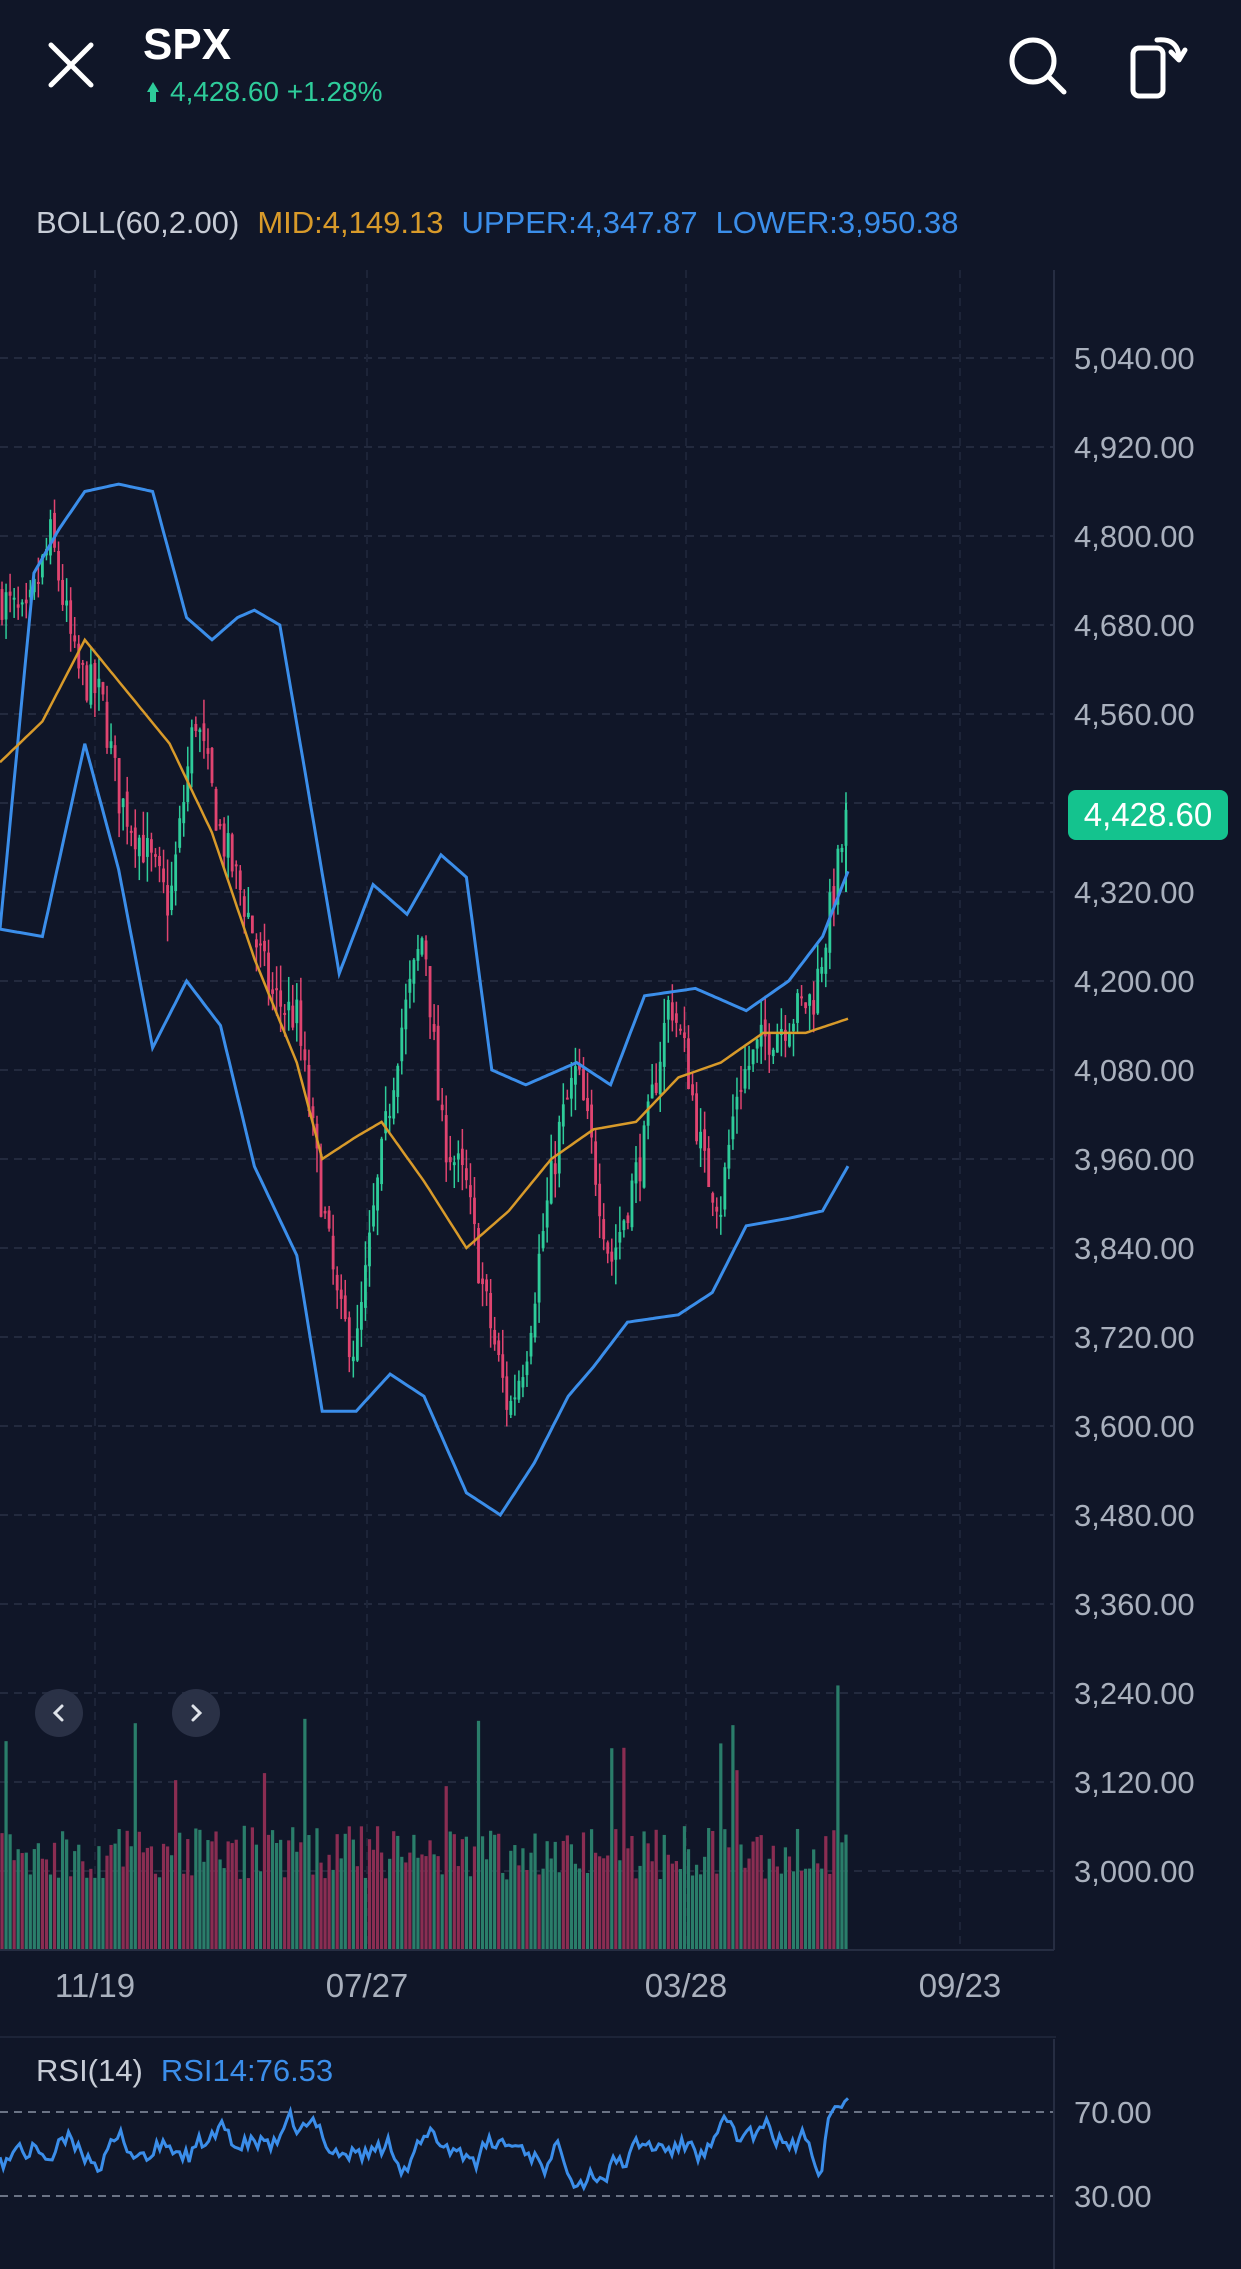 Image resolution: width=1241 pixels, height=2269 pixels. Describe the element at coordinates (138, 222) in the screenshot. I see `boll-name: BOLL(60,2.00)` at that location.